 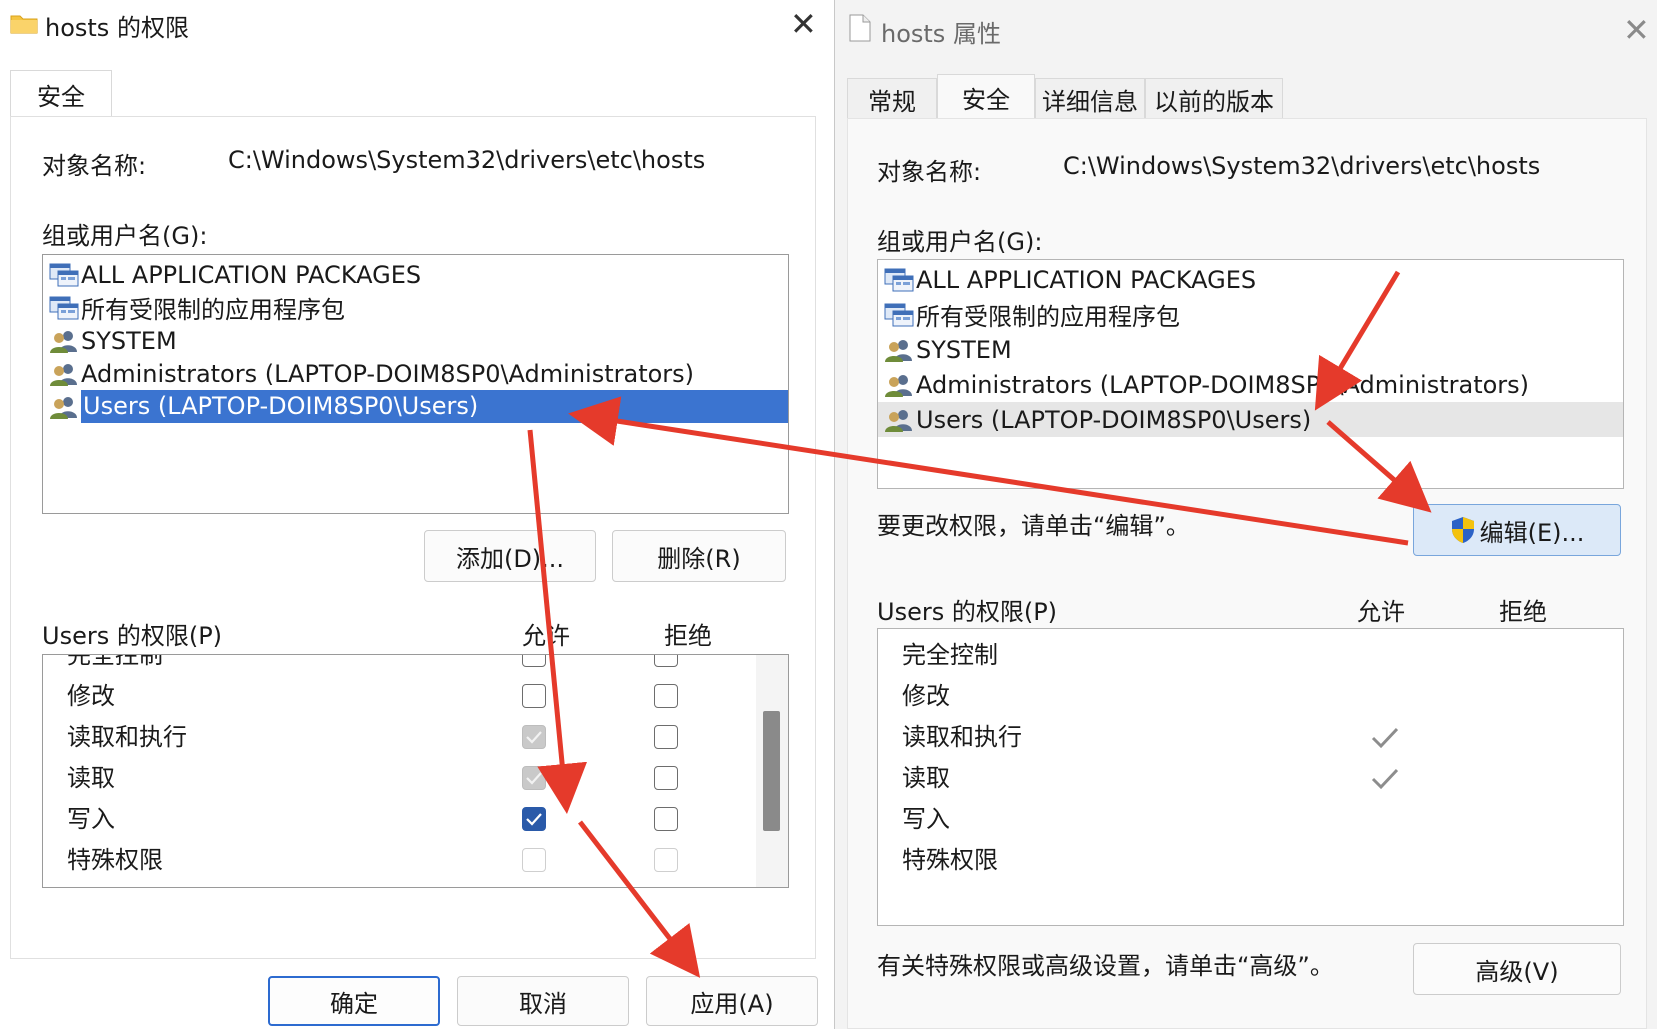 I want to click on dialog-title: hosts 的权限, so click(x=117, y=28).